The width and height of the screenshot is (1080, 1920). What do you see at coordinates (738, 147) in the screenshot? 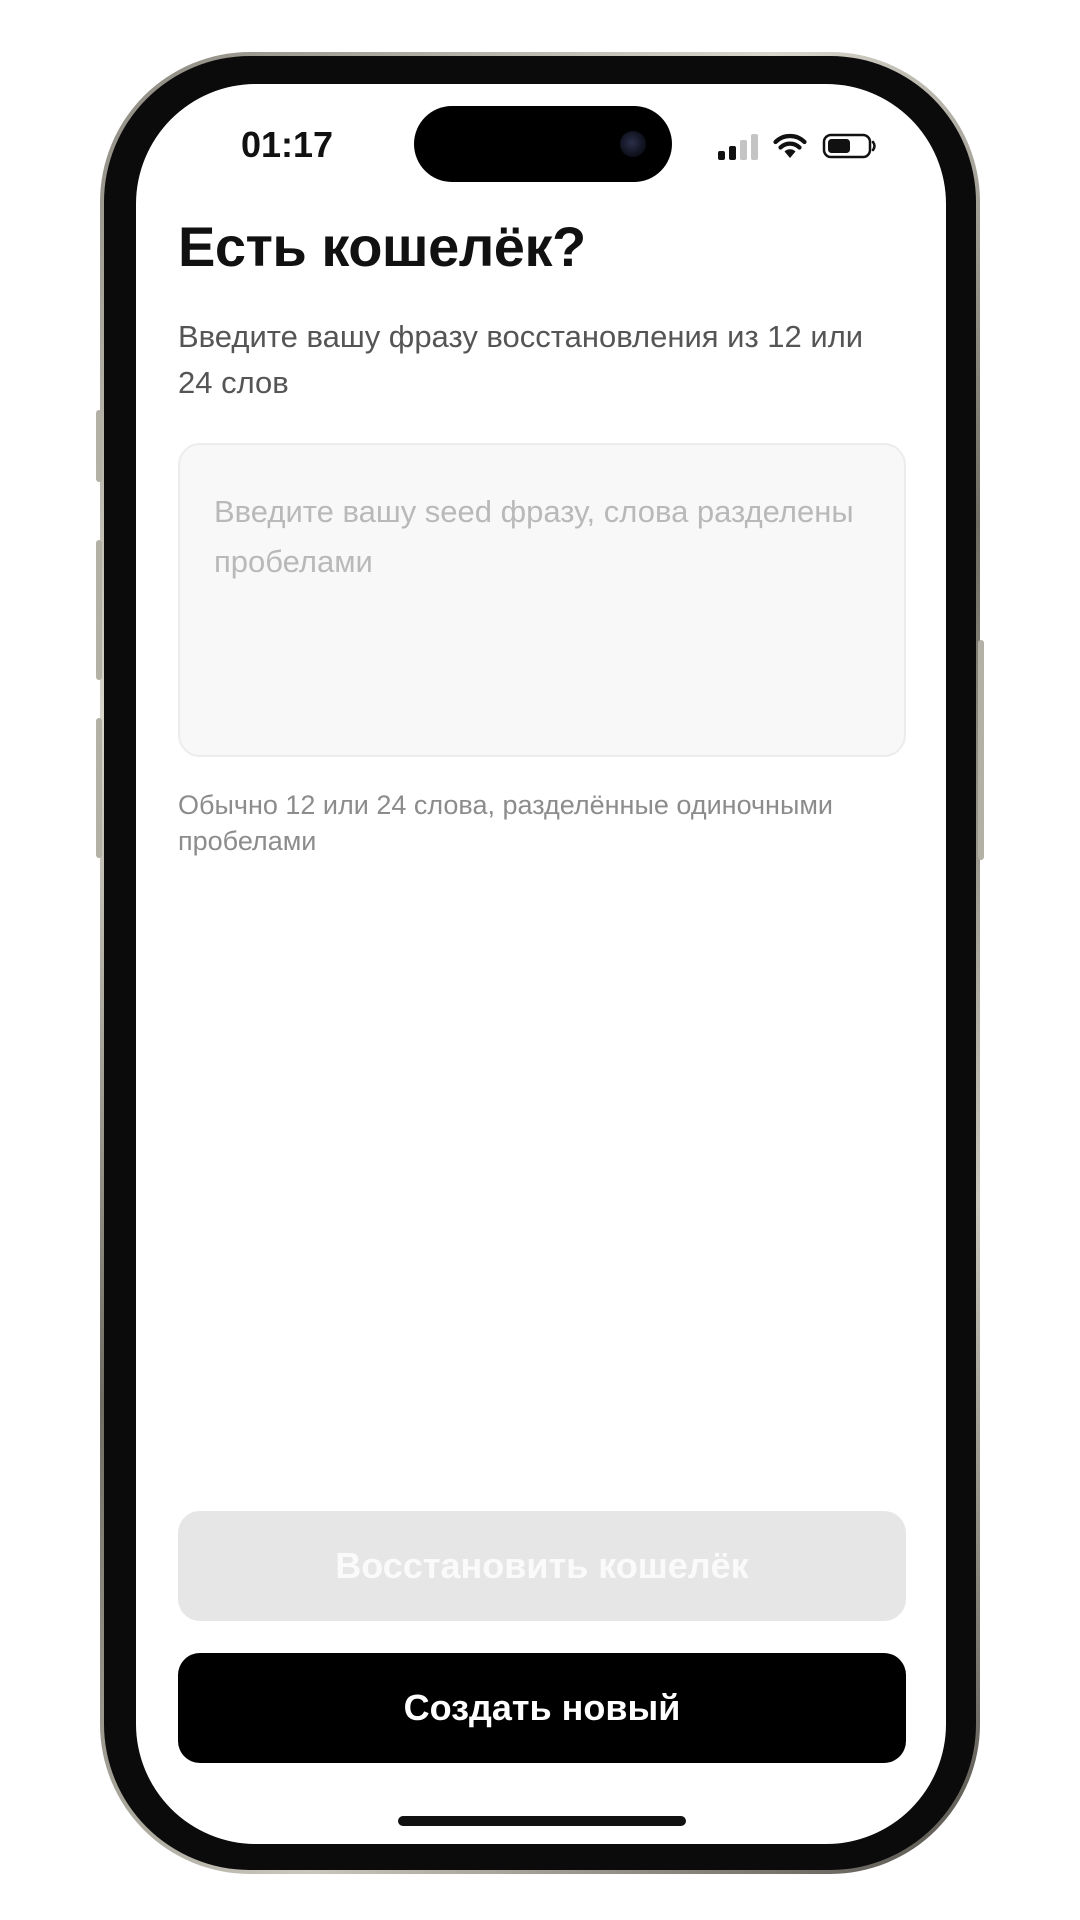
I see `cellular-signal-icon` at bounding box center [738, 147].